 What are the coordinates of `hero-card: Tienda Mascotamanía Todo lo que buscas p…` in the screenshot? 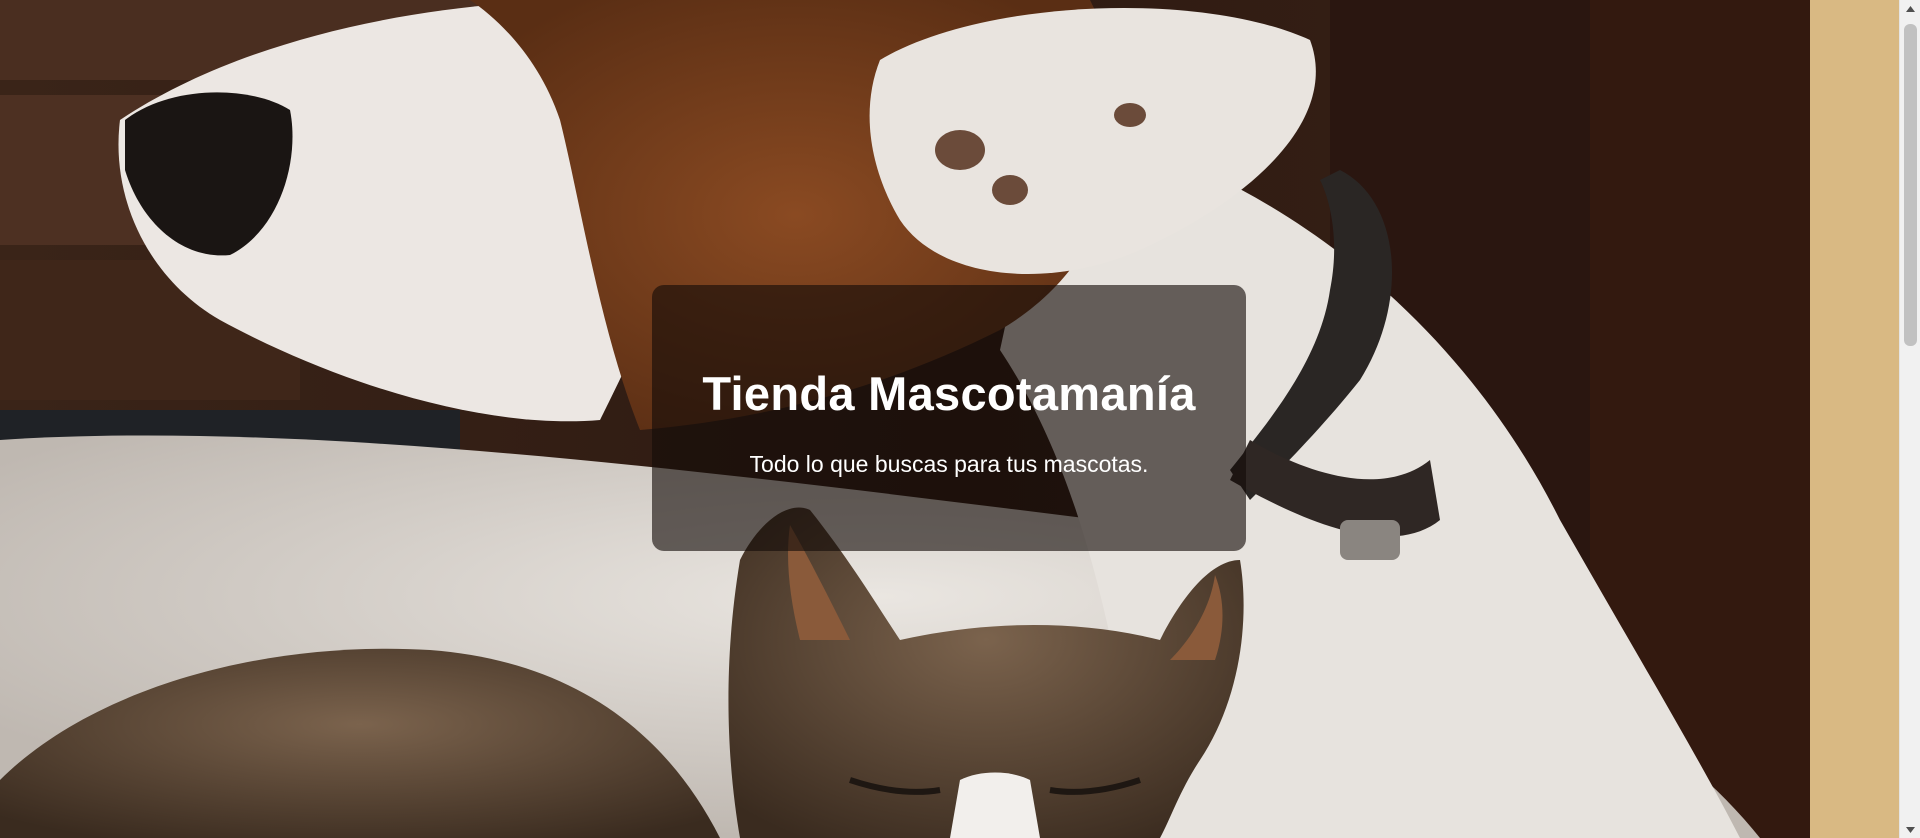 It's located at (949, 418).